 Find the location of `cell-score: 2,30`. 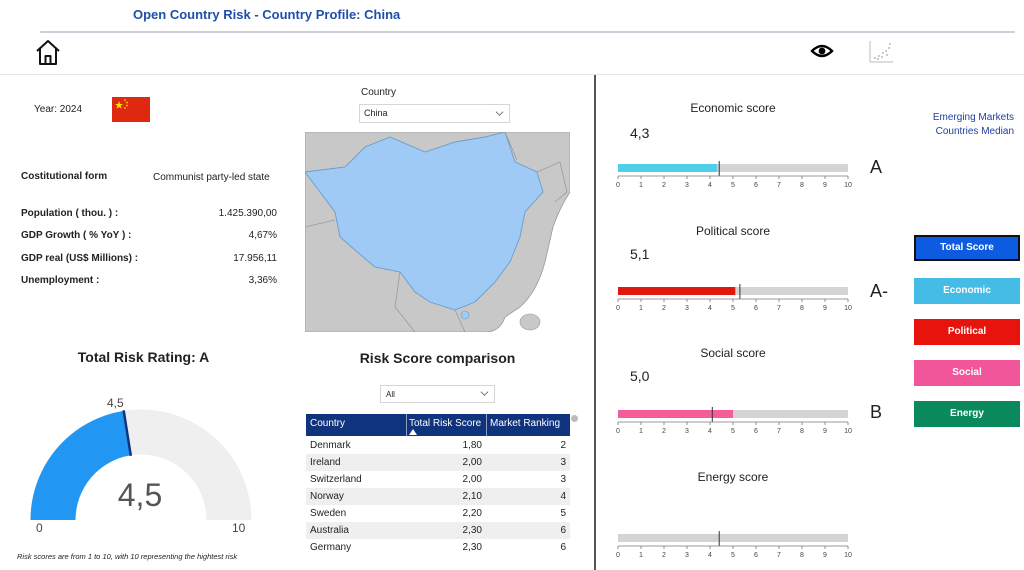

cell-score: 2,30 is located at coordinates (472, 530).